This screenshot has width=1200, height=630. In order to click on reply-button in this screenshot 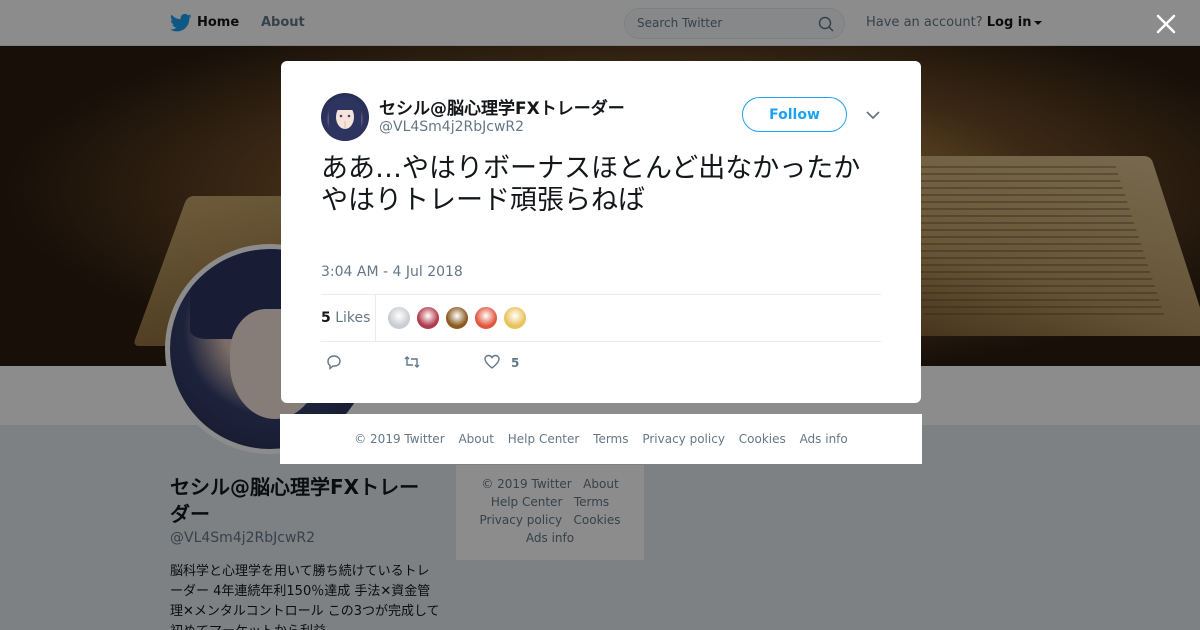, I will do `click(334, 363)`.